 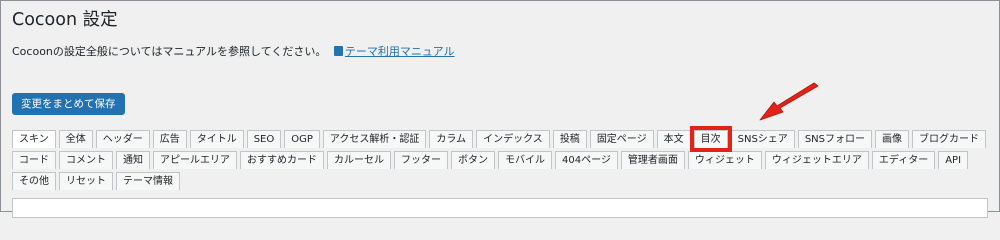 I want to click on tab-25: ボタン, so click(x=473, y=160).